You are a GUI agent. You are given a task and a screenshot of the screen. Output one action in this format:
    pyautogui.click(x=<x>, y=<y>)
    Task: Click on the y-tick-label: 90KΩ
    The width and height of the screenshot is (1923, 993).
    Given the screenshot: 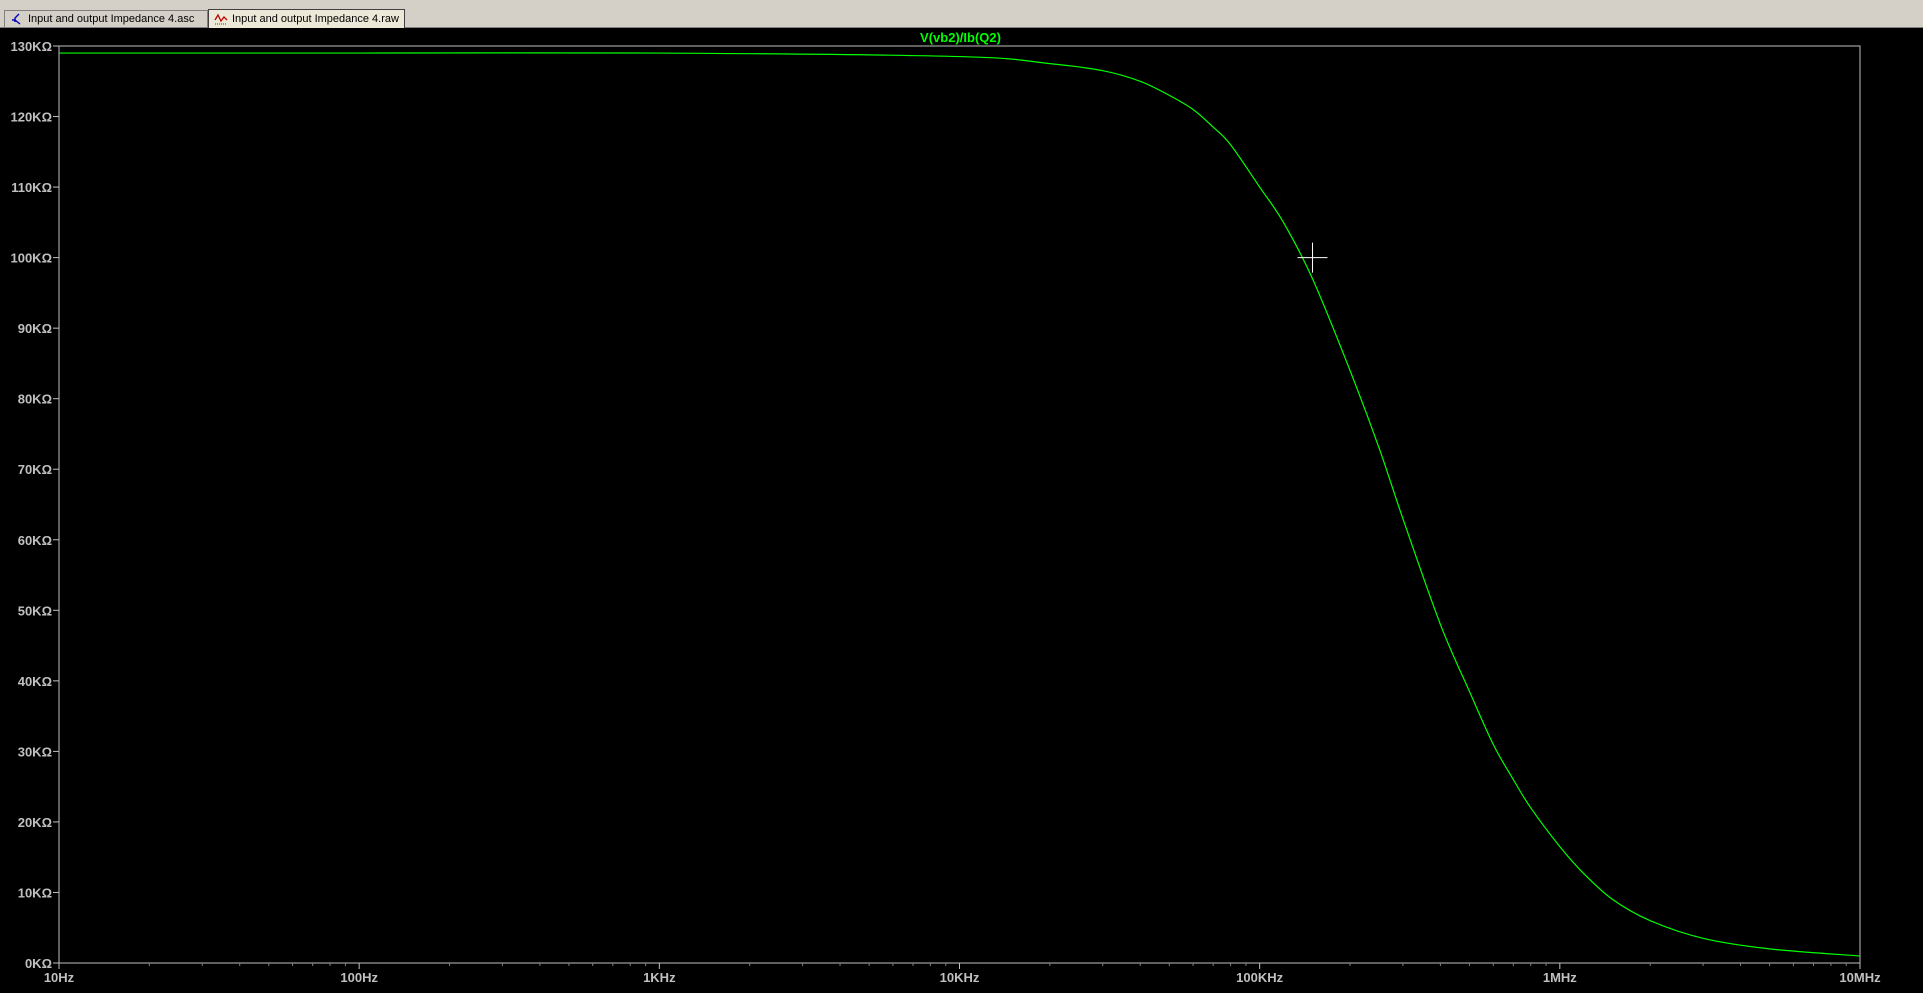 What is the action you would take?
    pyautogui.click(x=35, y=328)
    